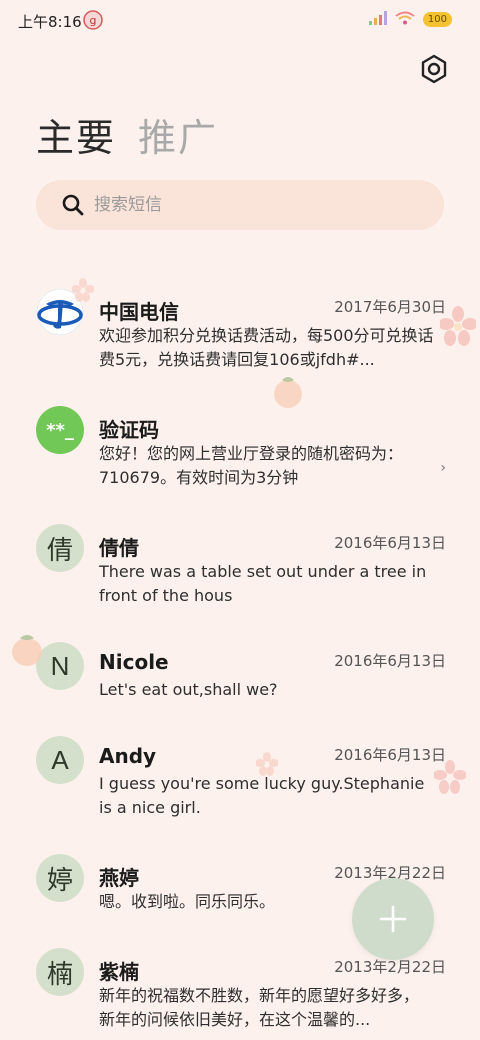  I want to click on search-icon, so click(73, 205).